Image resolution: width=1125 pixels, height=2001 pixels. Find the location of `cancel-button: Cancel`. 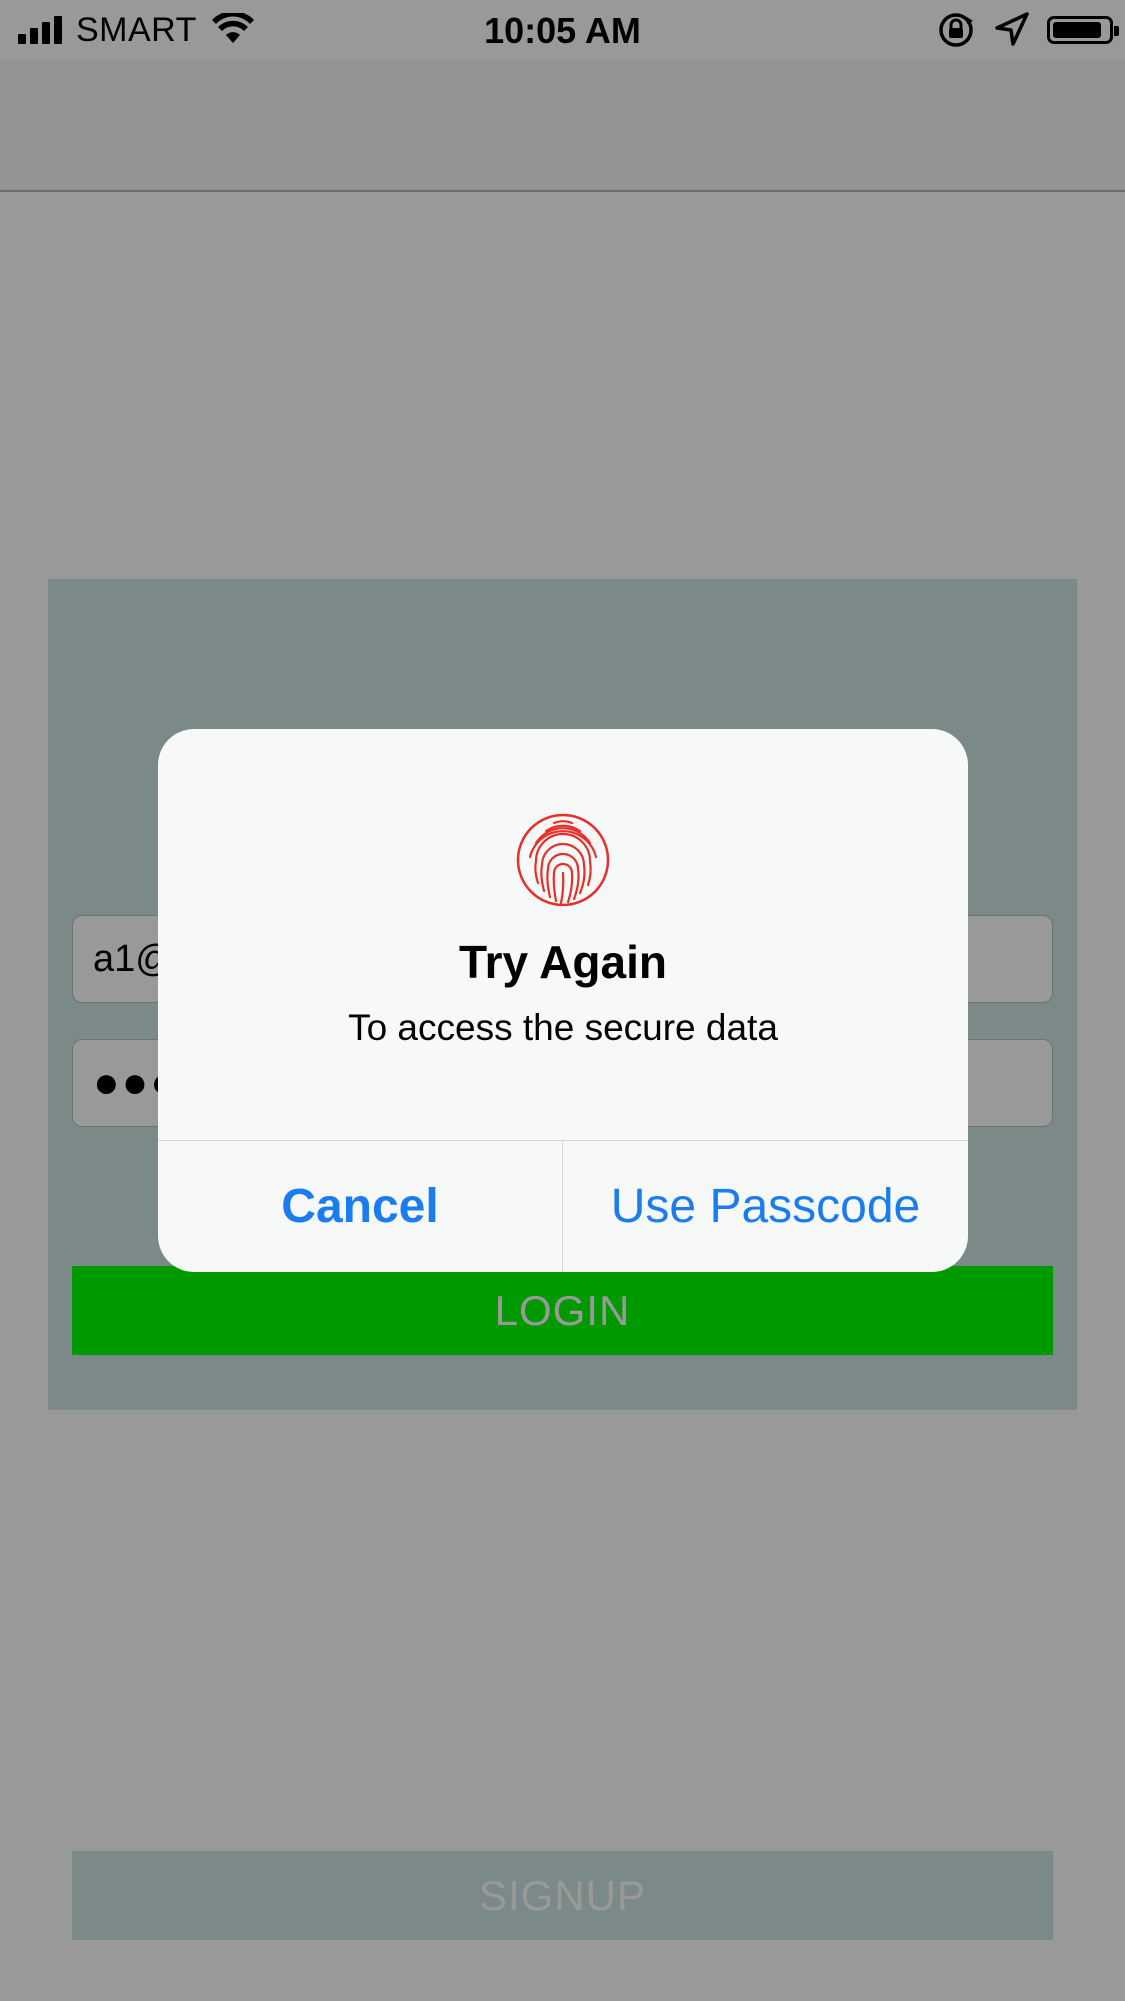

cancel-button: Cancel is located at coordinates (360, 1206).